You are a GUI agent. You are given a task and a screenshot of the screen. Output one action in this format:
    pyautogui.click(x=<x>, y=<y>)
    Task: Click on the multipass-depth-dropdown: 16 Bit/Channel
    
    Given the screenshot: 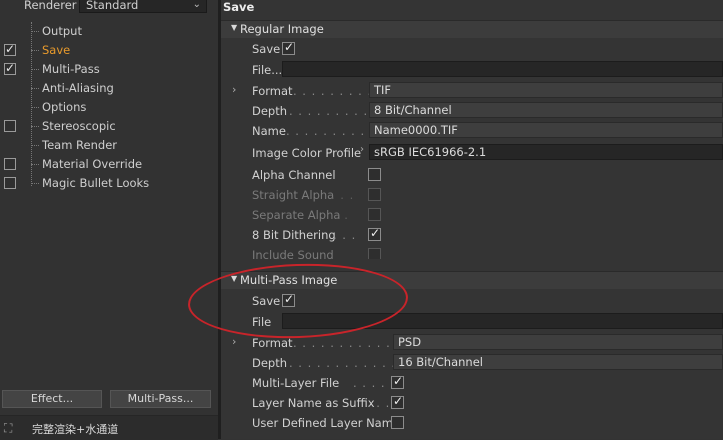 What is the action you would take?
    pyautogui.click(x=558, y=362)
    